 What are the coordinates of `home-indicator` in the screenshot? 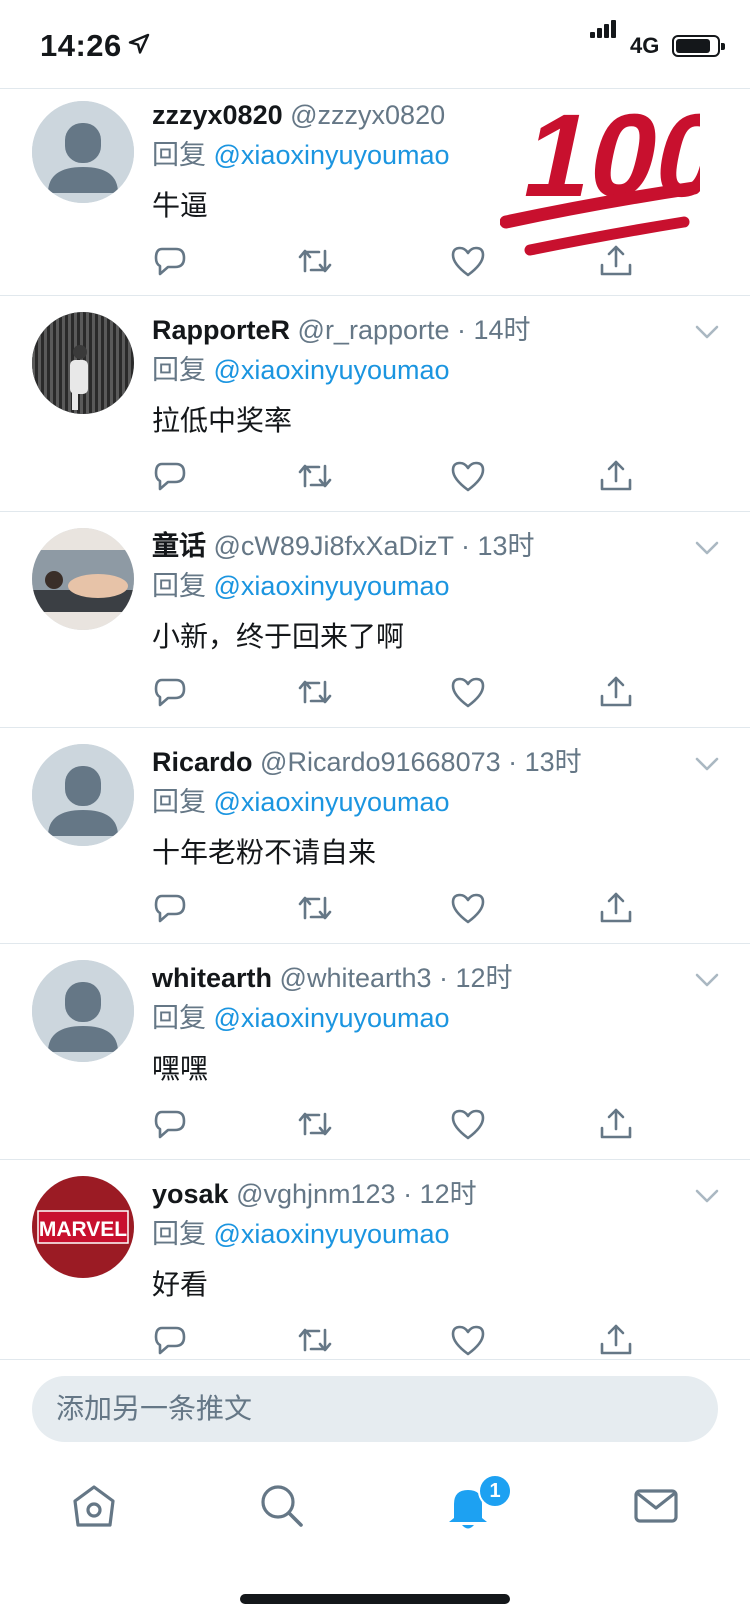 It's located at (375, 1599).